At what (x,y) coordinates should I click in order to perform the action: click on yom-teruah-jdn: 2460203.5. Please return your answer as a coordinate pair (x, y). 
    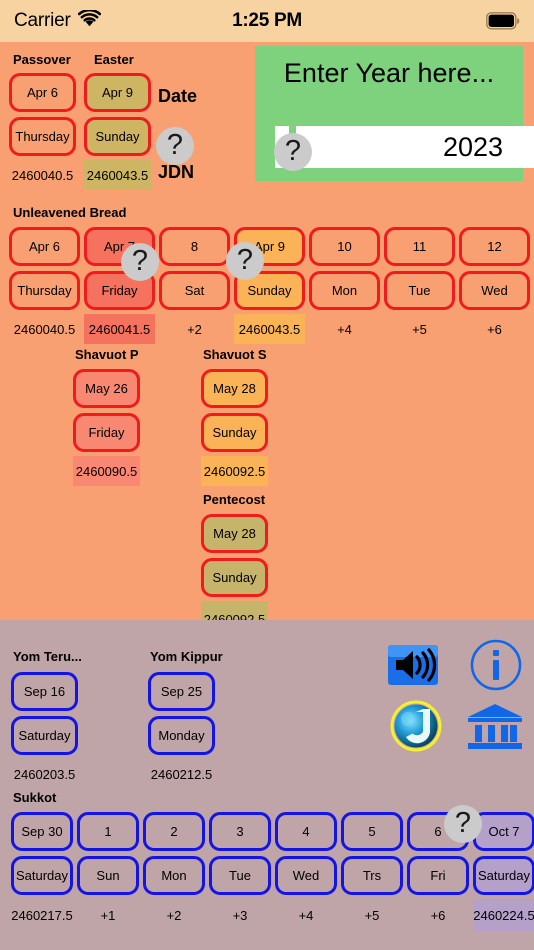
    Looking at the image, I should click on (44, 774).